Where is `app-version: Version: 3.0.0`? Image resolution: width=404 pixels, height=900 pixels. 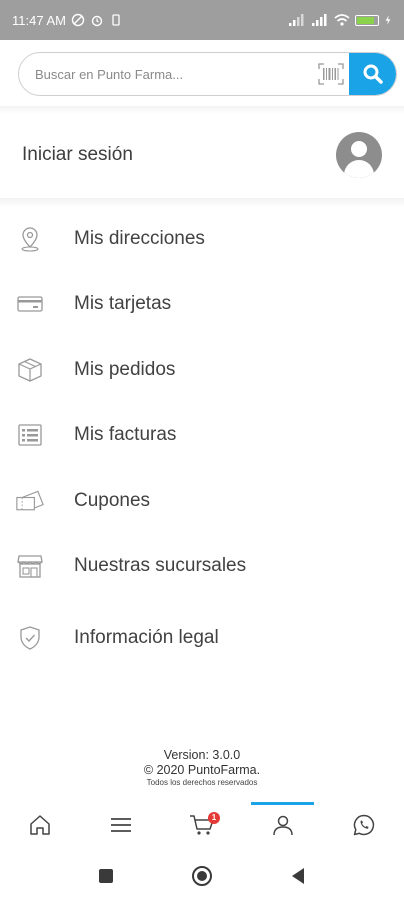 app-version: Version: 3.0.0 is located at coordinates (202, 755).